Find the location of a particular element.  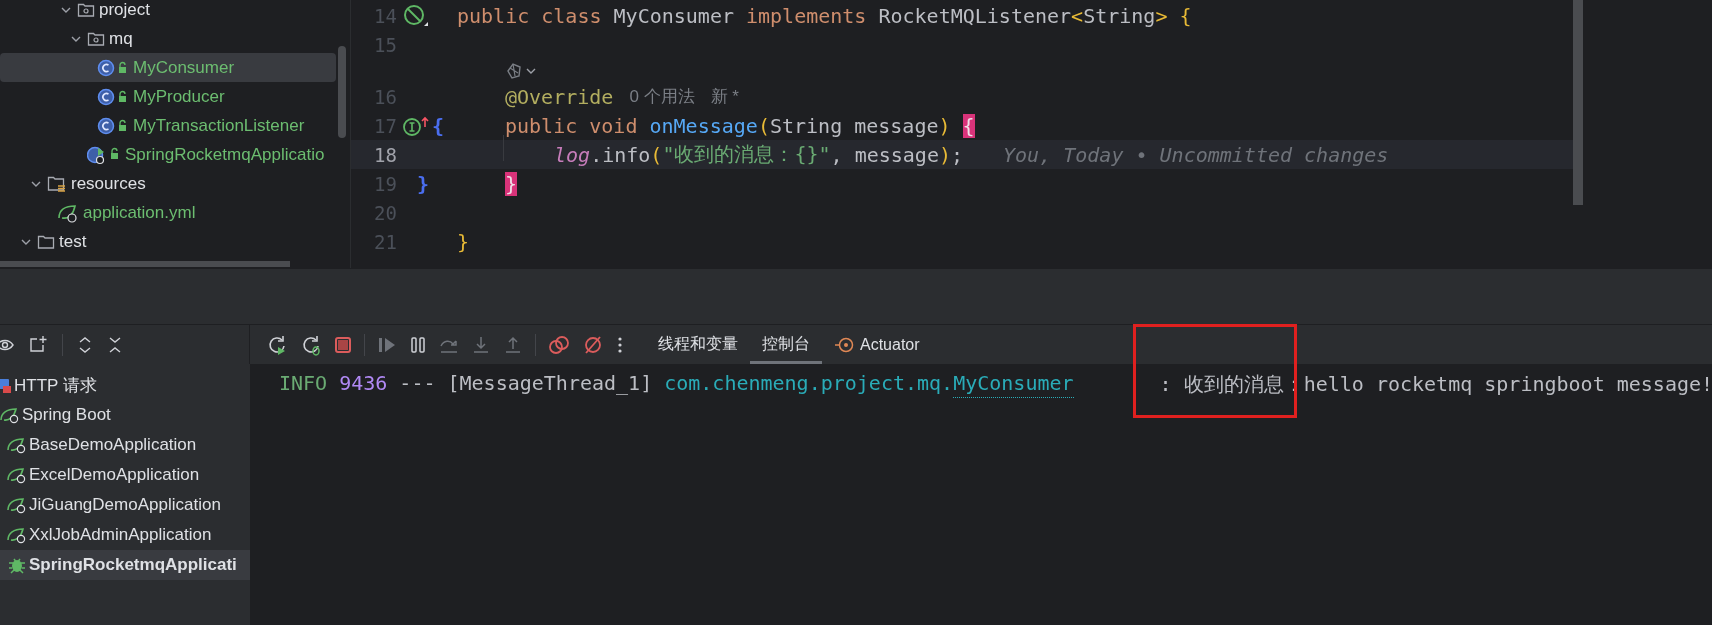

debugger-tab: 线程和变量 is located at coordinates (698, 344).